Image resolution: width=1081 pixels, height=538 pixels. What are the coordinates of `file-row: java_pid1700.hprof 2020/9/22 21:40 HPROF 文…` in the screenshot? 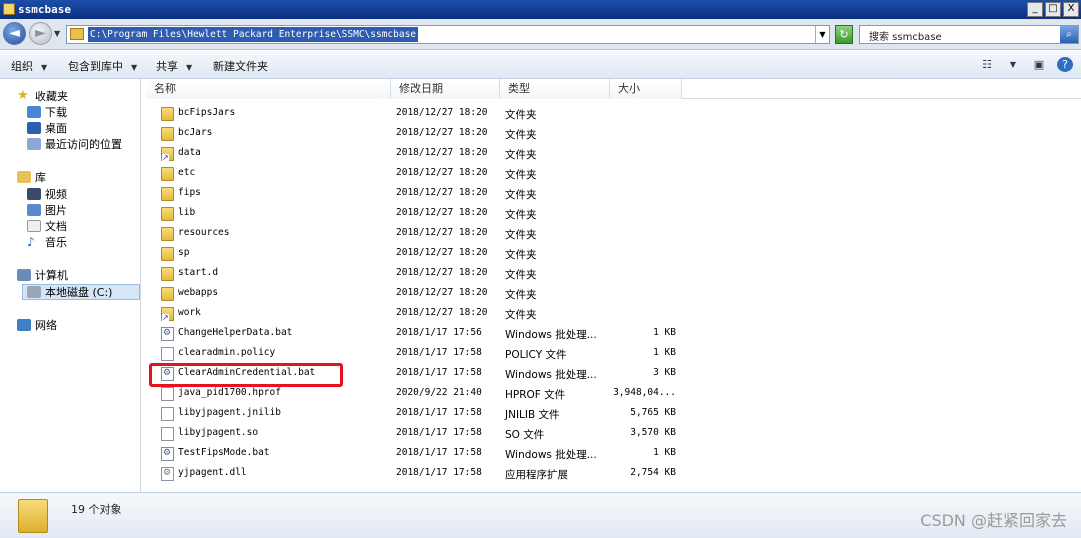 It's located at (416, 394).